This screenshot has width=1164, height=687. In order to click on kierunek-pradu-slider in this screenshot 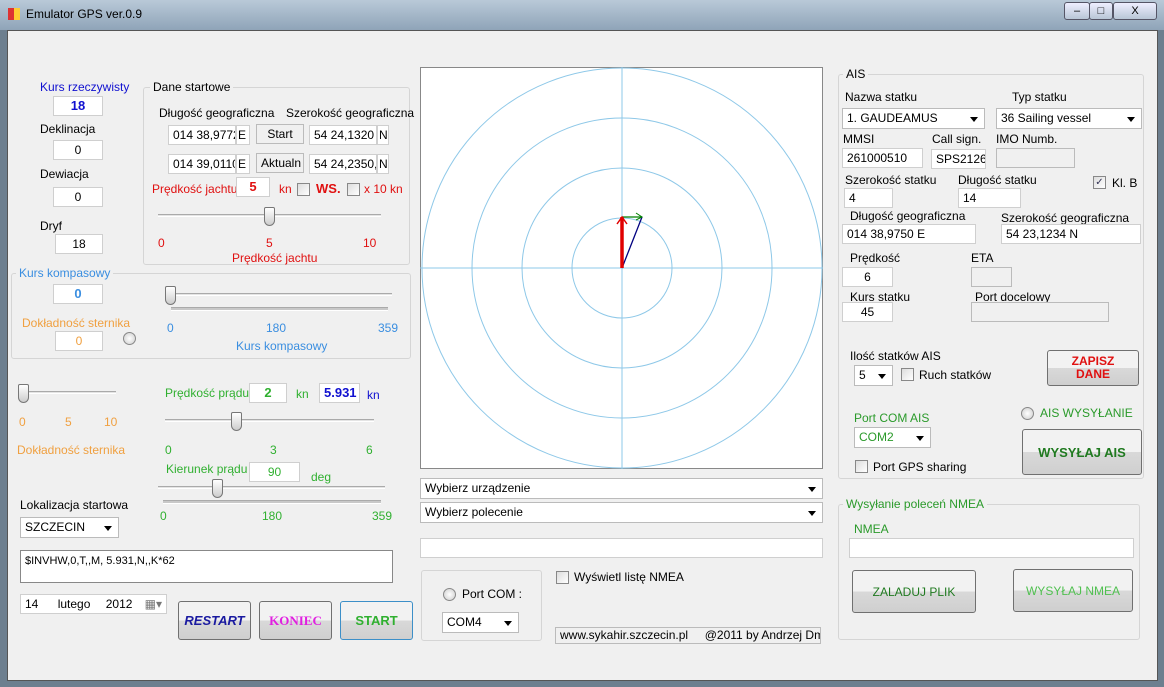, I will do `click(271, 487)`.